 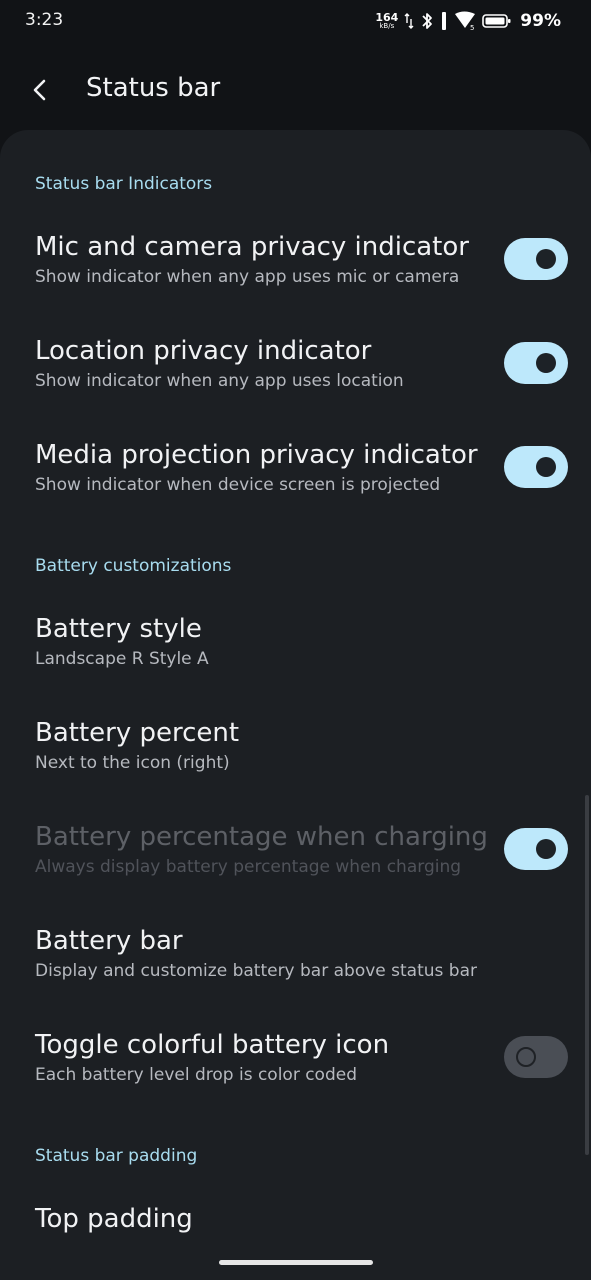 What do you see at coordinates (427, 21) in the screenshot?
I see `bluetooth-icon` at bounding box center [427, 21].